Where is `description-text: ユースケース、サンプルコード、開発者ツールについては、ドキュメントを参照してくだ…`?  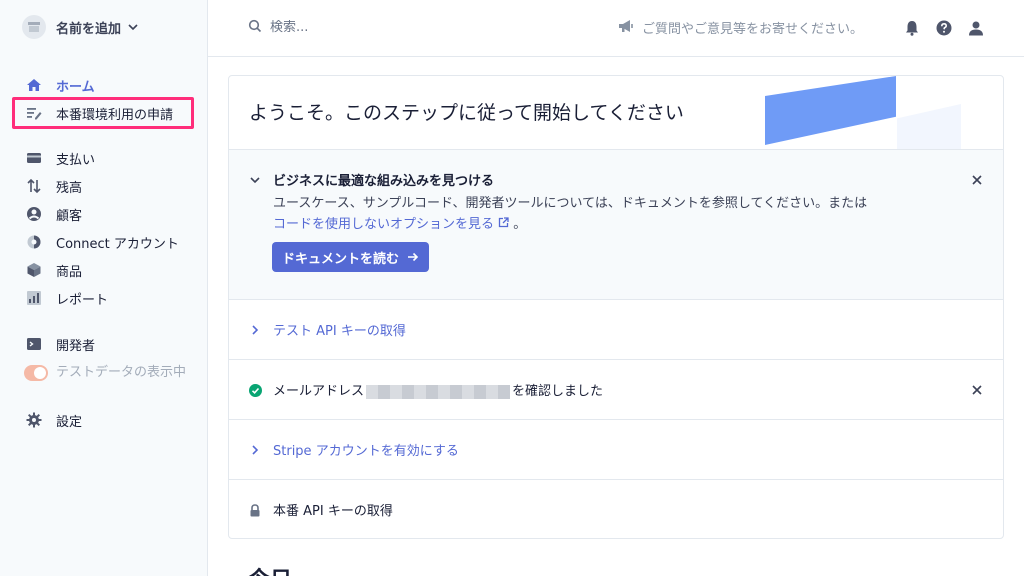 description-text: ユースケース、サンプルコード、開発者ツールについては、ドキュメントを参照してくだ… is located at coordinates (570, 203).